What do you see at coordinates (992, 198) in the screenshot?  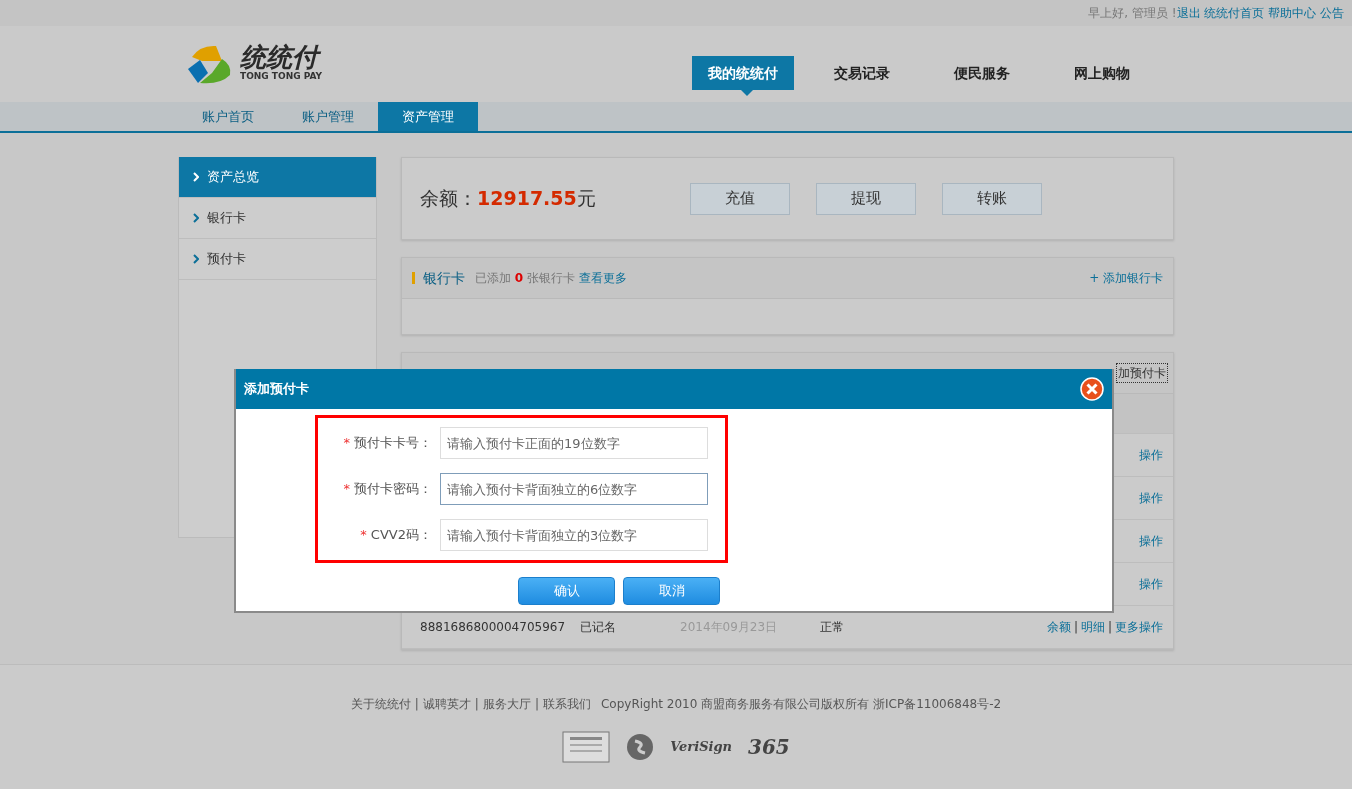 I see `action-button: 转账` at bounding box center [992, 198].